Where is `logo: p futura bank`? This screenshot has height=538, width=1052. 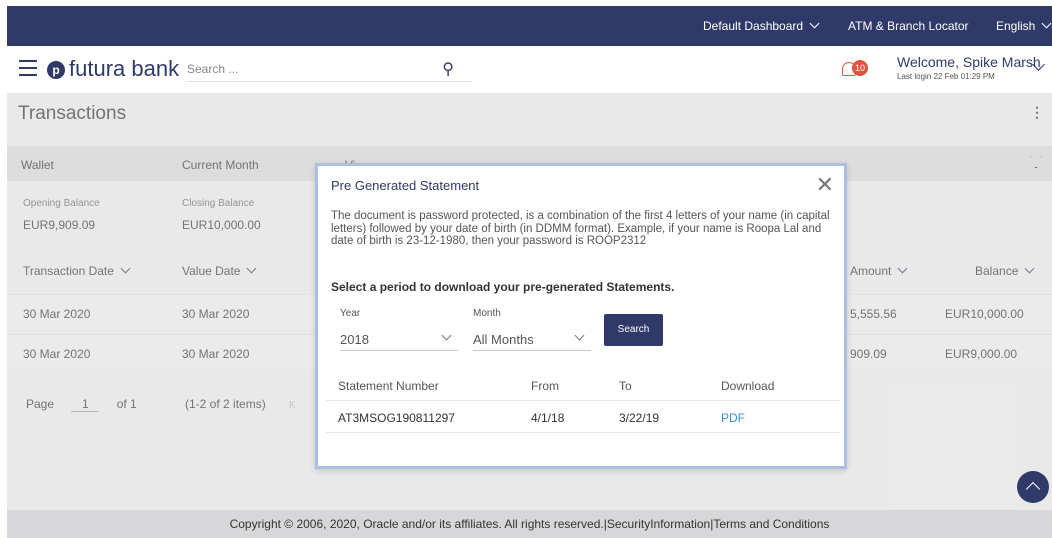
logo: p futura bank is located at coordinates (113, 69).